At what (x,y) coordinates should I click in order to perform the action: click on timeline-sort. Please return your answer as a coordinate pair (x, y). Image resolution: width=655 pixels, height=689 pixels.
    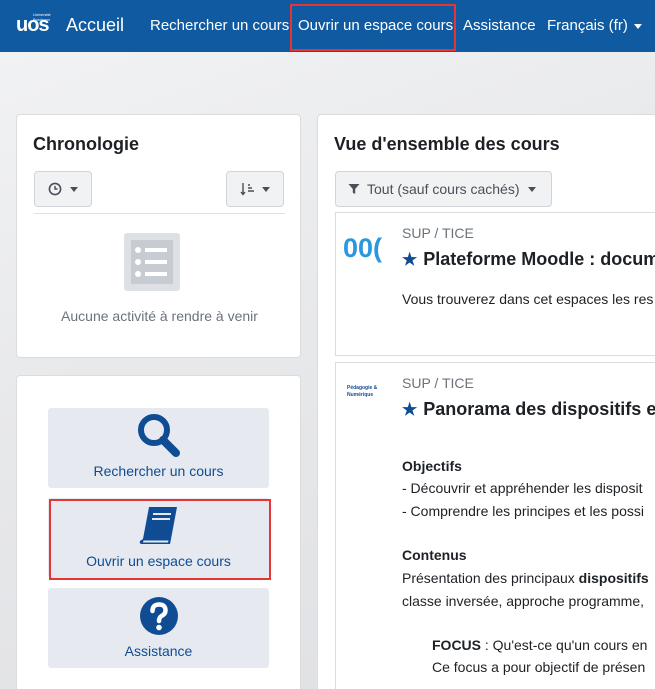
    Looking at the image, I should click on (255, 189).